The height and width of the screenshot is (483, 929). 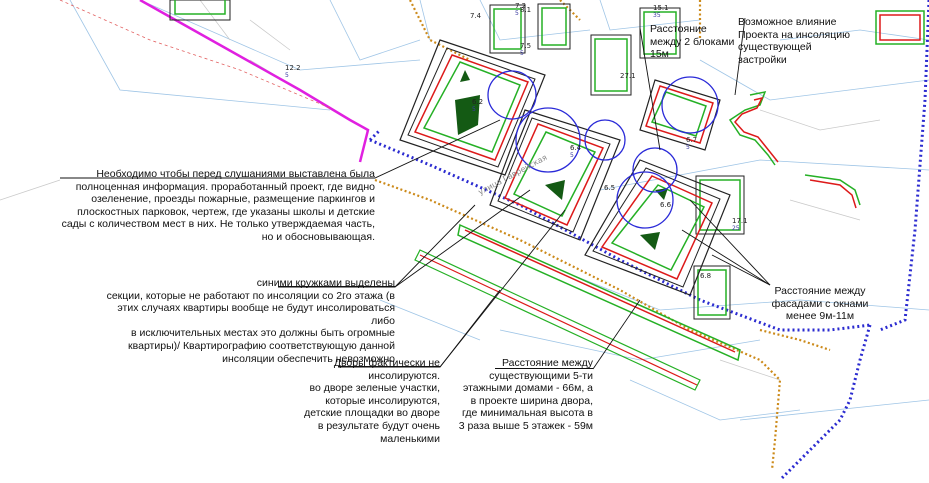 I want to click on building-floors: 25, so click(x=736, y=228).